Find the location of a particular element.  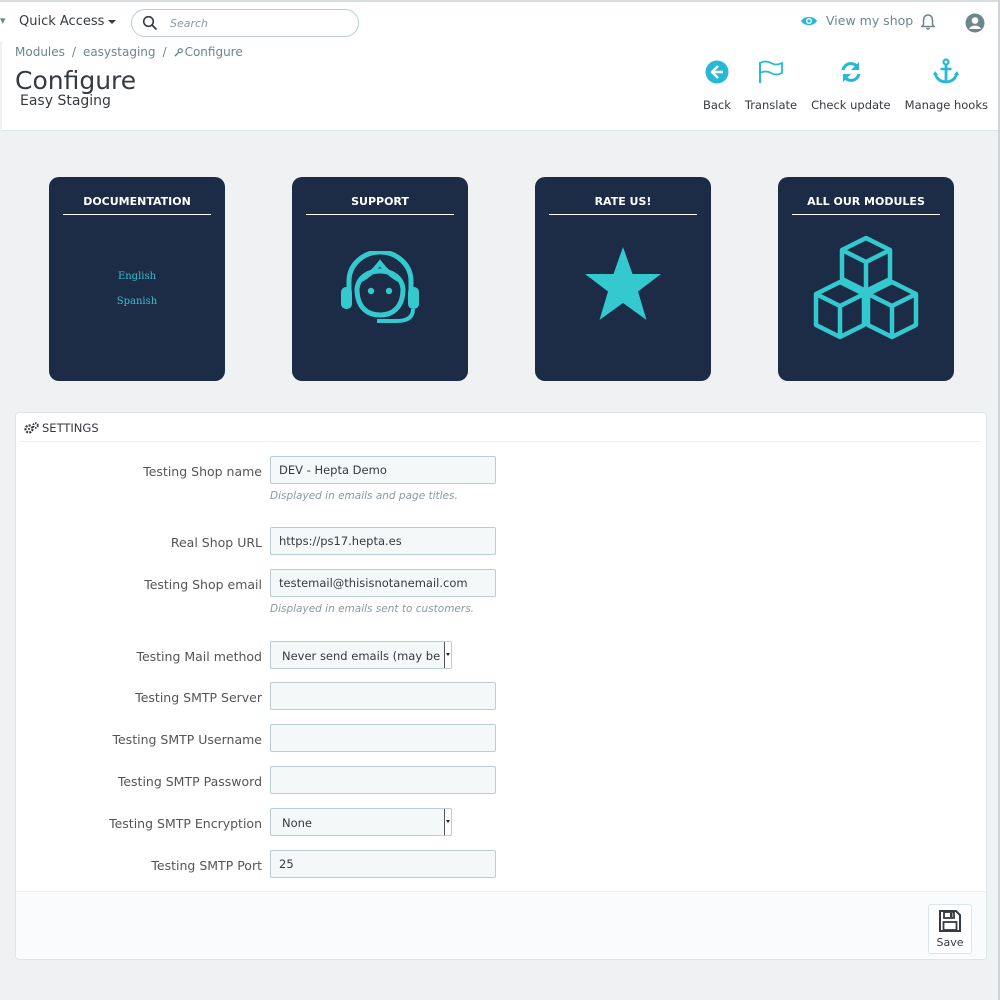

breadcrumb-item-modules: Modules is located at coordinates (40, 52).